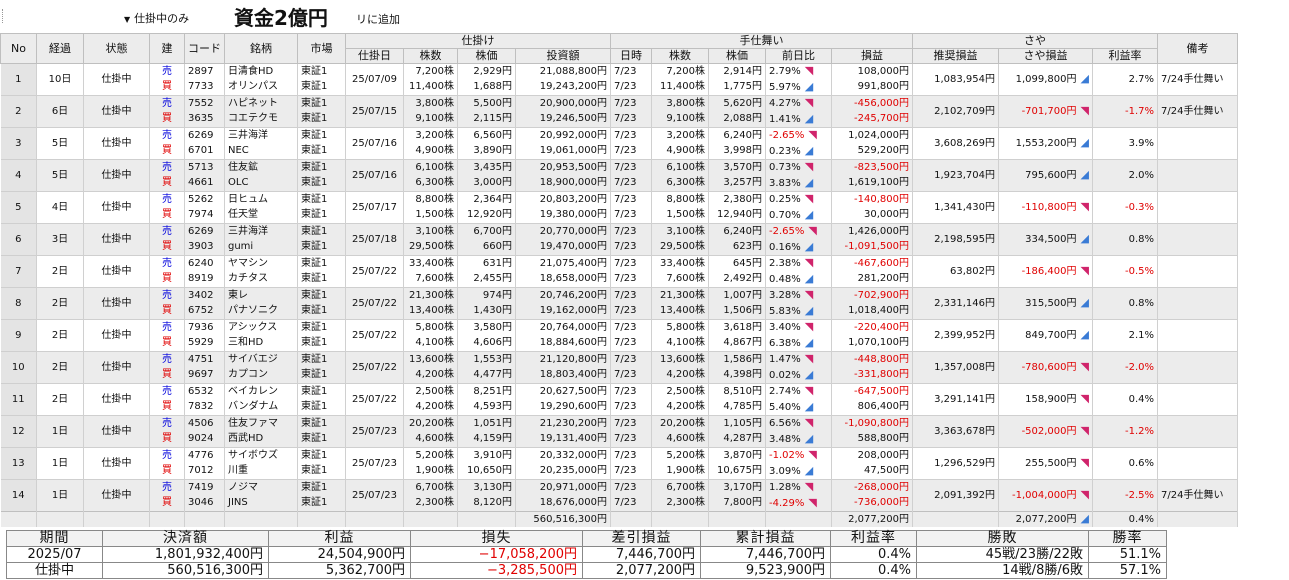  Describe the element at coordinates (486, 103) in the screenshot. I see `cell-price: 5,500円` at that location.